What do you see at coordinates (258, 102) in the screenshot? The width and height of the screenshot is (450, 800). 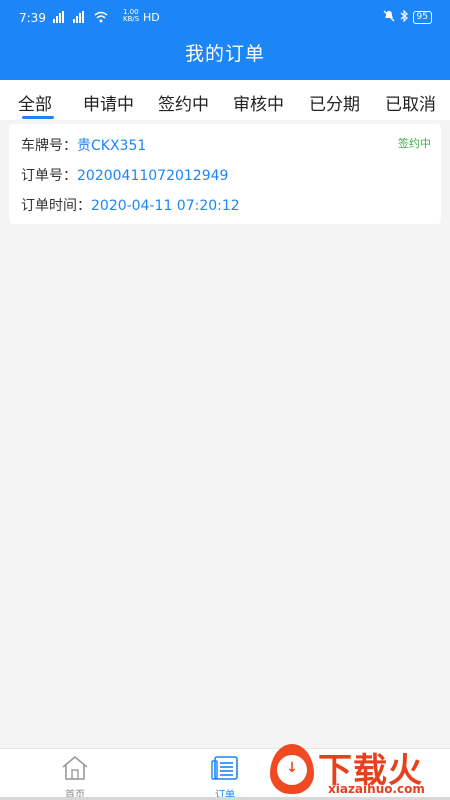 I see `tab-reviewing: 审核中` at bounding box center [258, 102].